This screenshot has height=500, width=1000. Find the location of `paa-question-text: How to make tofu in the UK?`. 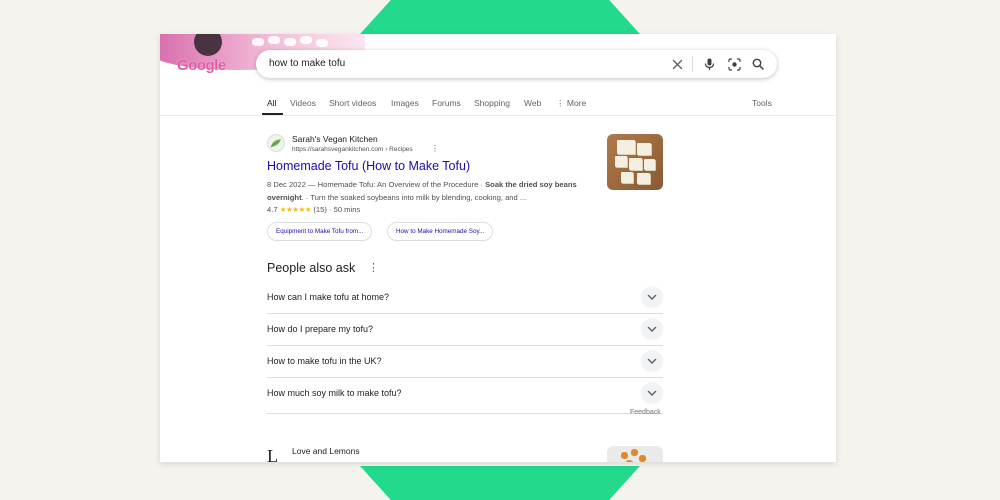

paa-question-text: How to make tofu in the UK? is located at coordinates (324, 361).